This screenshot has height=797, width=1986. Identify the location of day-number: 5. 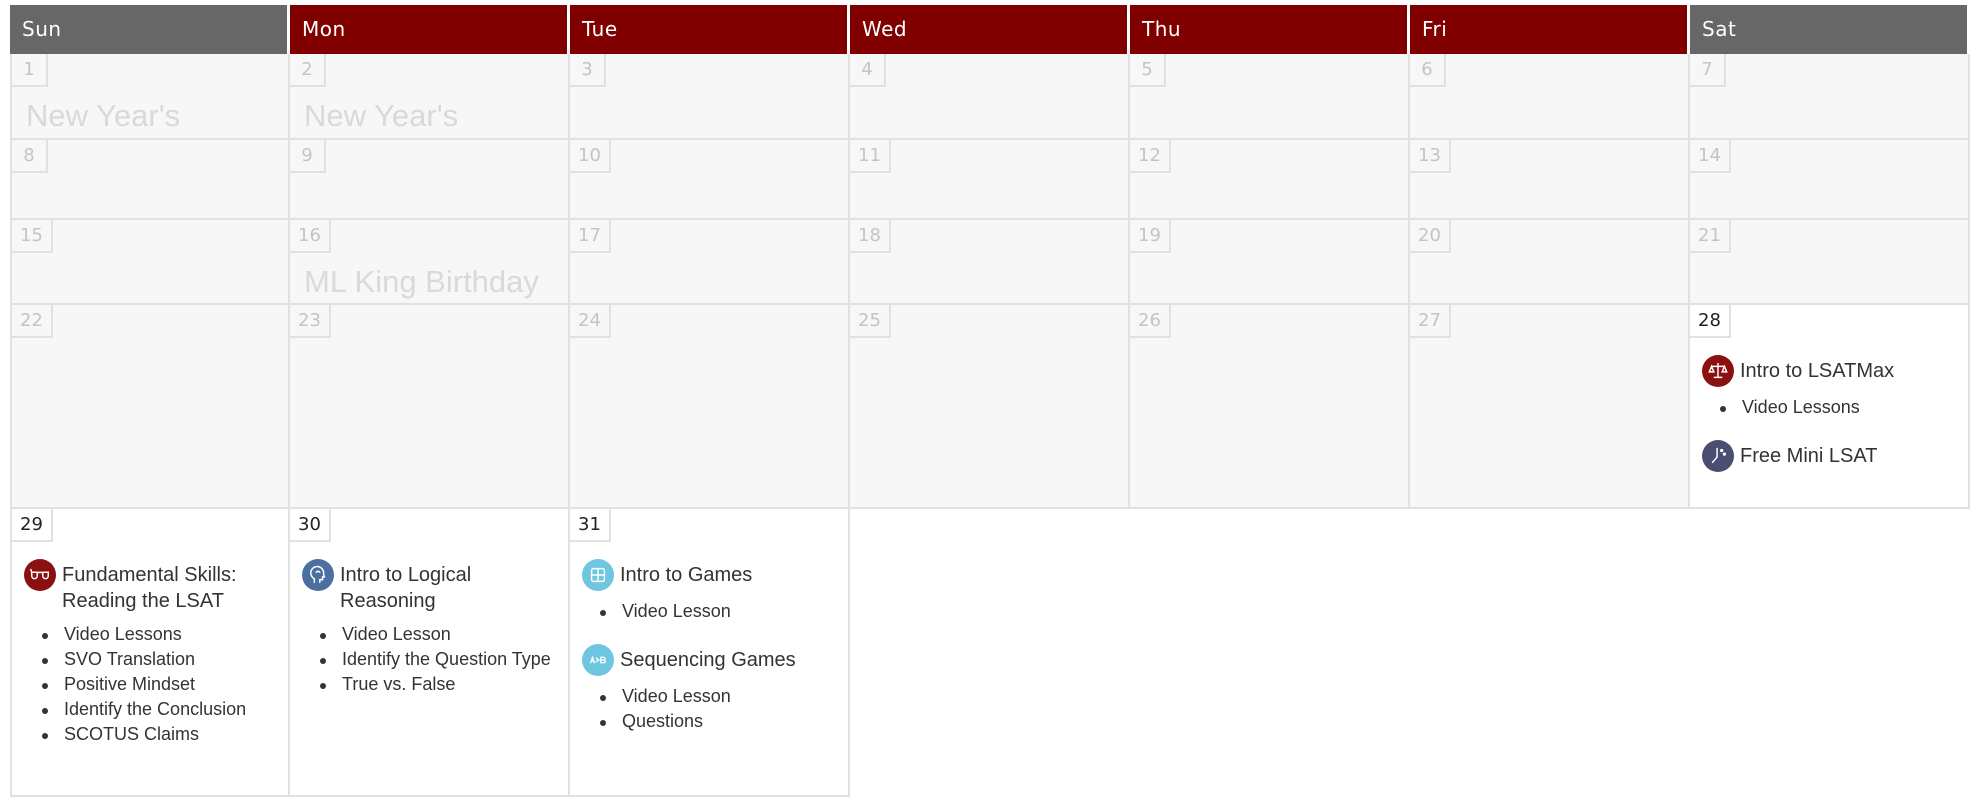
(1148, 70).